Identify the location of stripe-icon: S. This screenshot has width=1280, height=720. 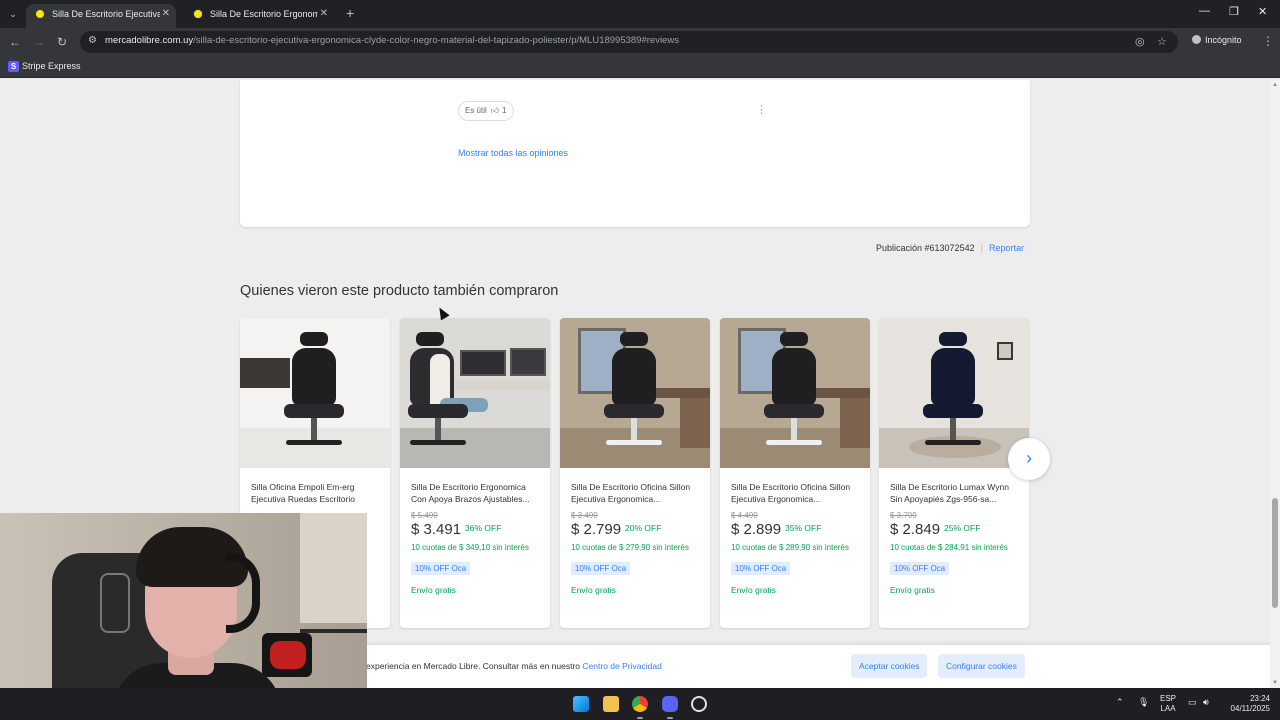
(13, 66).